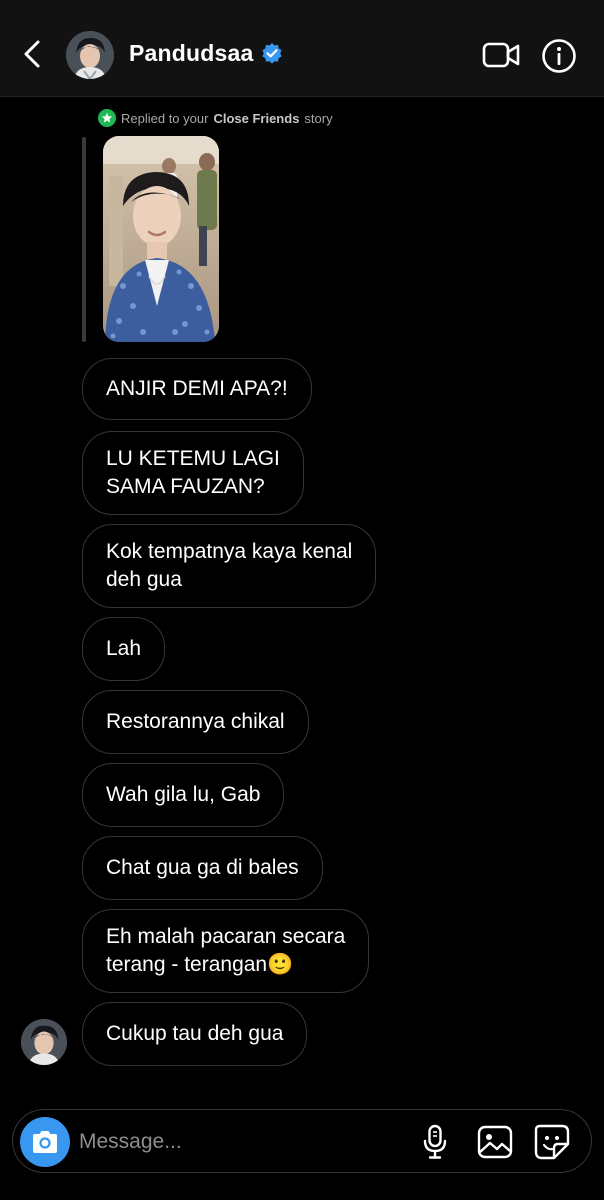  What do you see at coordinates (193, 473) in the screenshot?
I see `message-bubble: LU KETEMU LAGI SAMA FAUZAN?` at bounding box center [193, 473].